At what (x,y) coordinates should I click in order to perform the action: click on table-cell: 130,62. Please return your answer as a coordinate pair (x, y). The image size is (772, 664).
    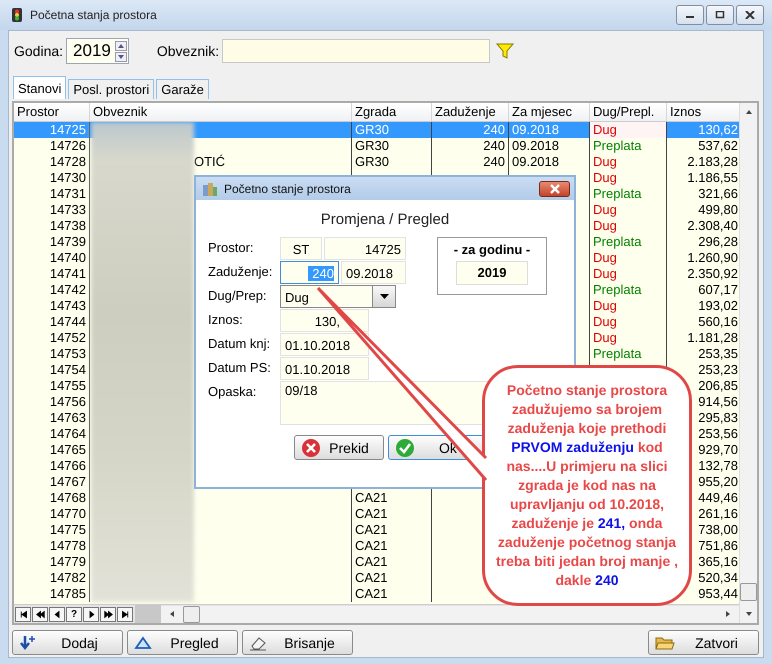
    Looking at the image, I should click on (703, 130).